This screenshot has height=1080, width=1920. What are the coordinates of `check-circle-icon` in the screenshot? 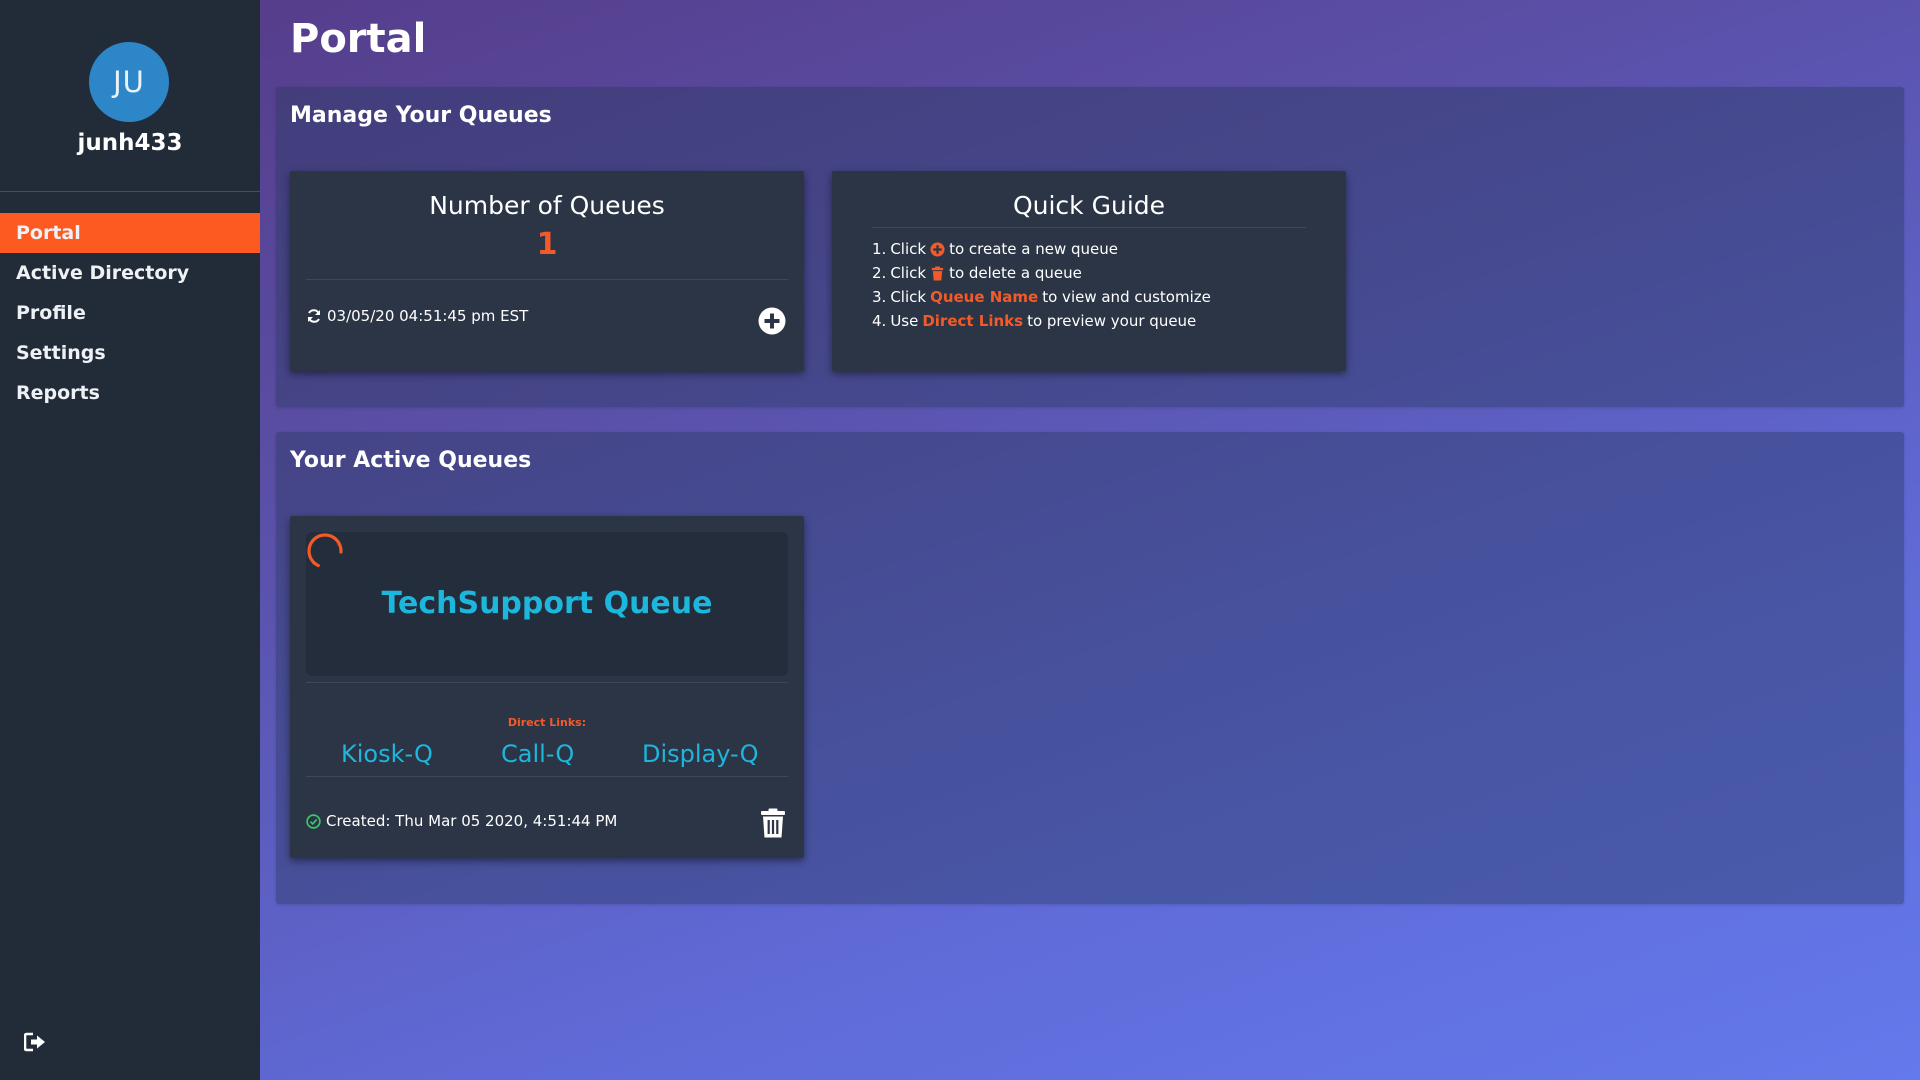 It's located at (313, 821).